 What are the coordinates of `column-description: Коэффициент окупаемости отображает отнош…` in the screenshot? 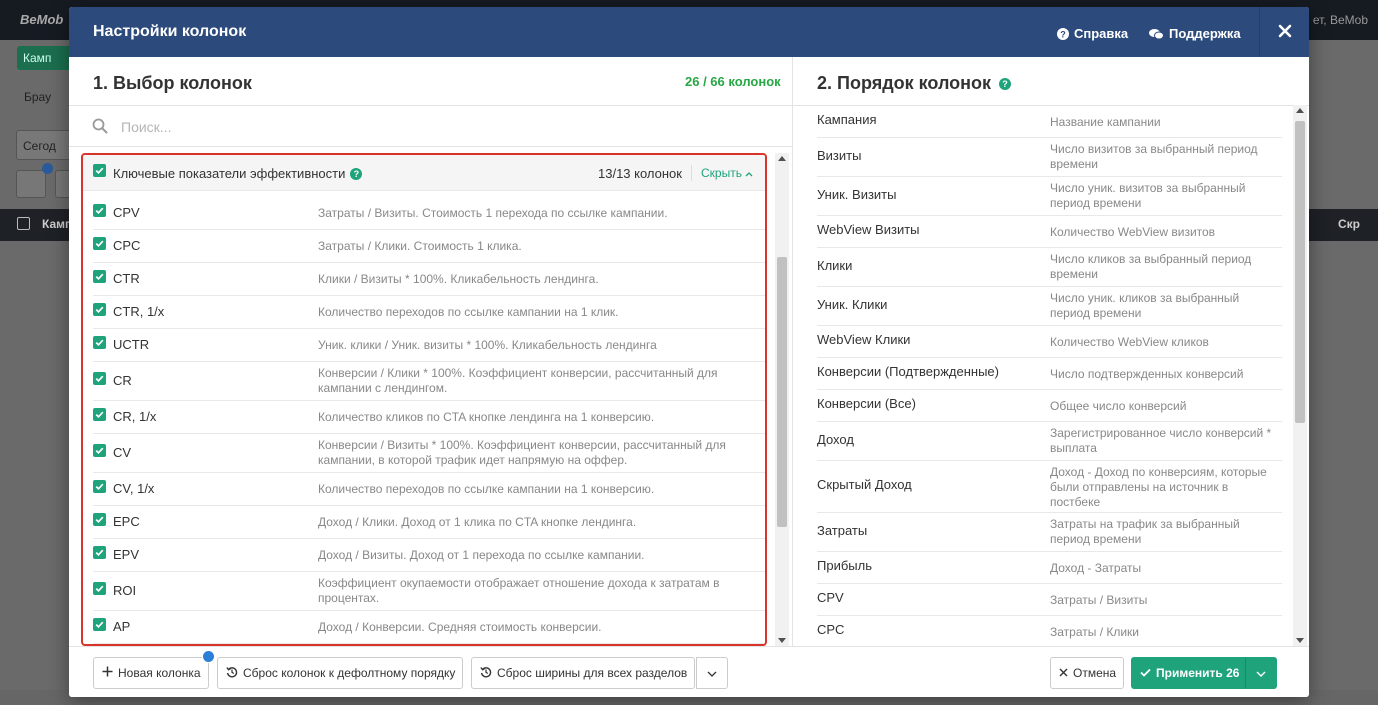 It's located at (519, 590).